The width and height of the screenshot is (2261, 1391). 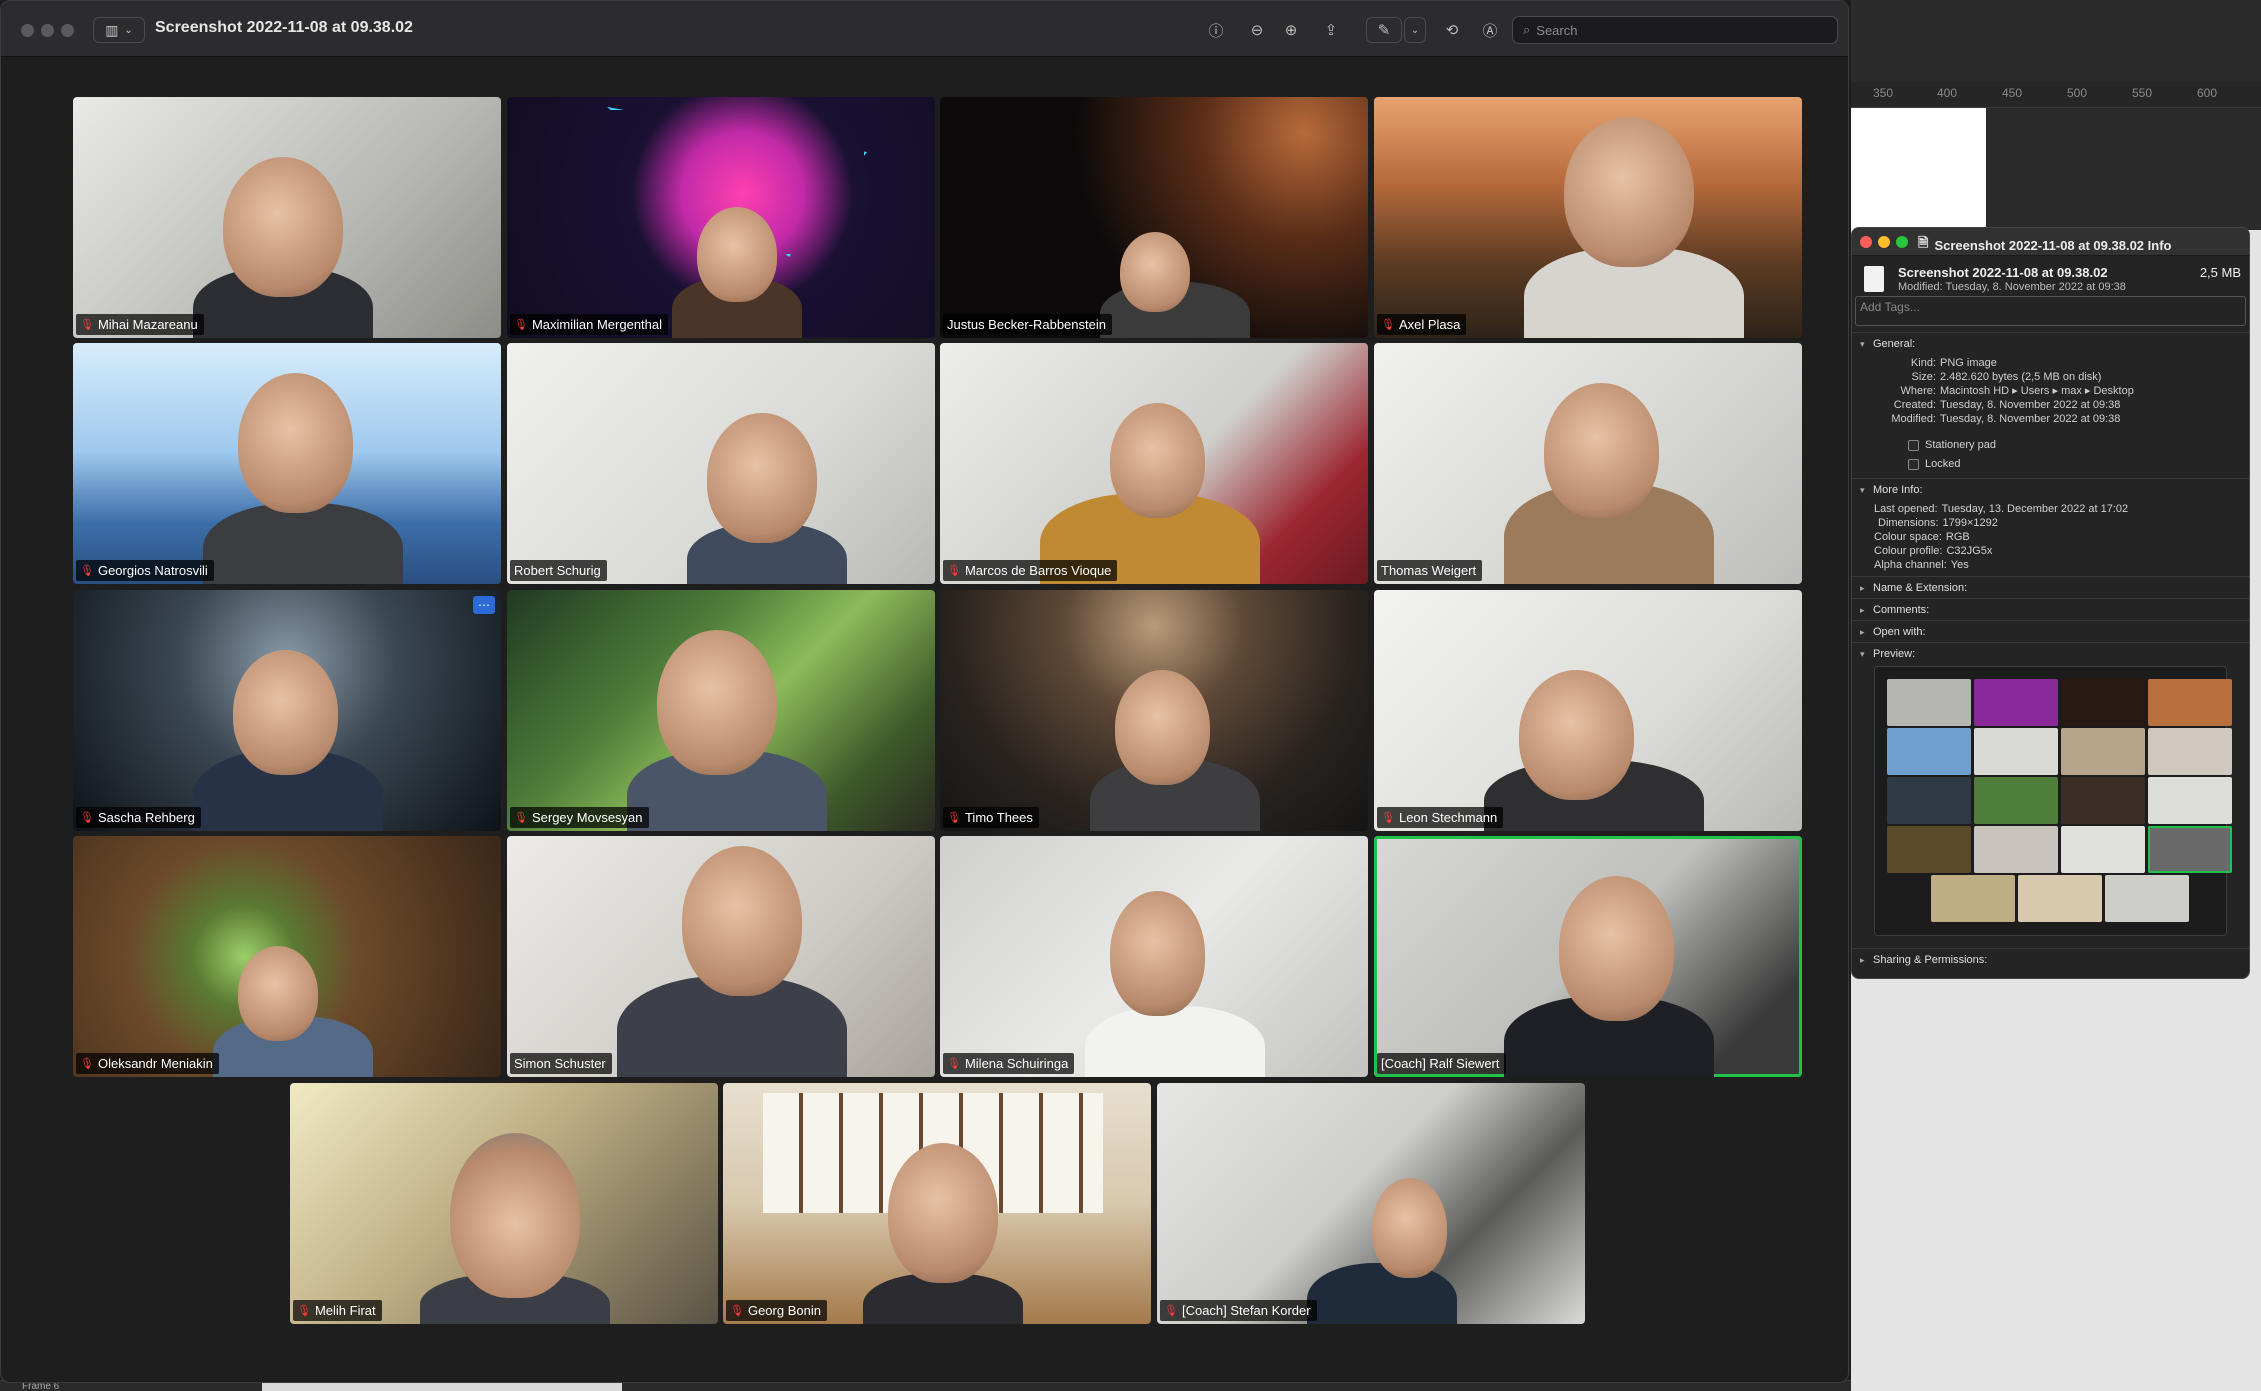 What do you see at coordinates (2055, 363) in the screenshot?
I see `info-row: Kind: PNG image` at bounding box center [2055, 363].